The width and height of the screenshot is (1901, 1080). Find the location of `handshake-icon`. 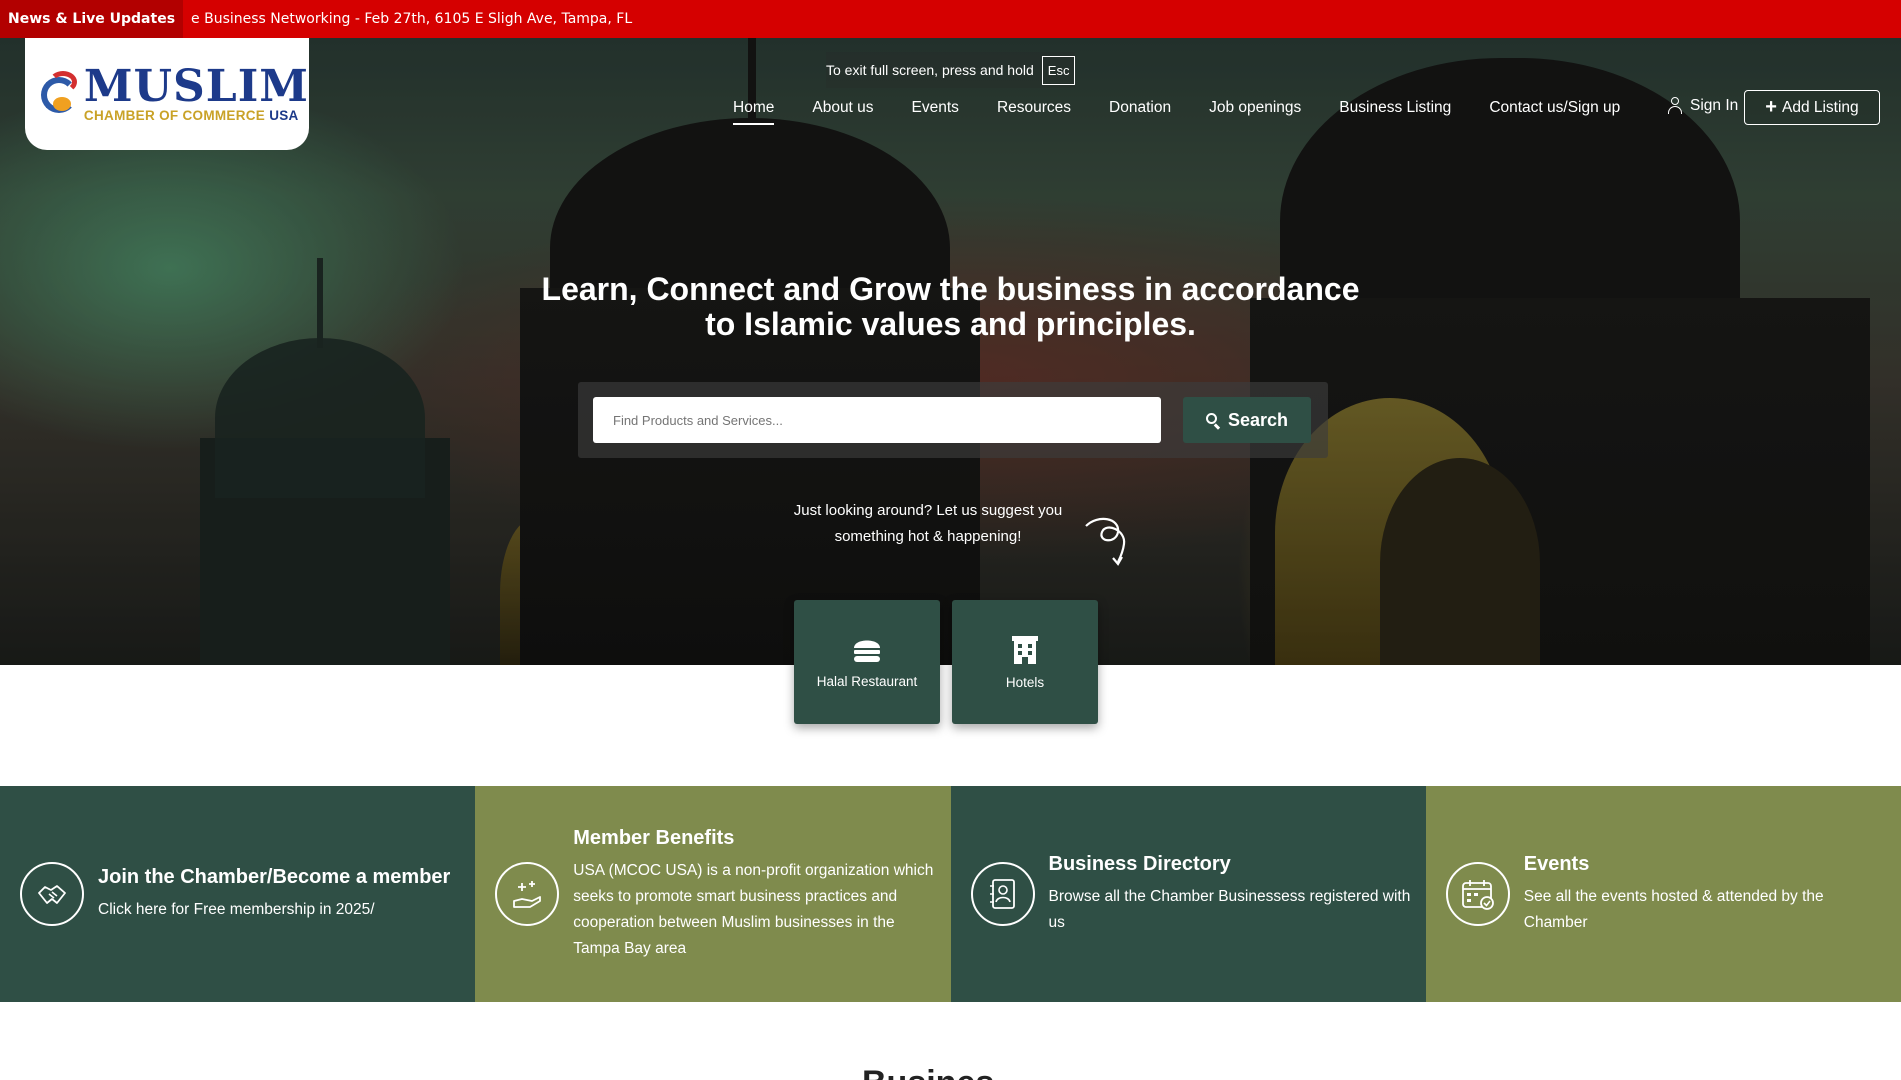

handshake-icon is located at coordinates (52, 894).